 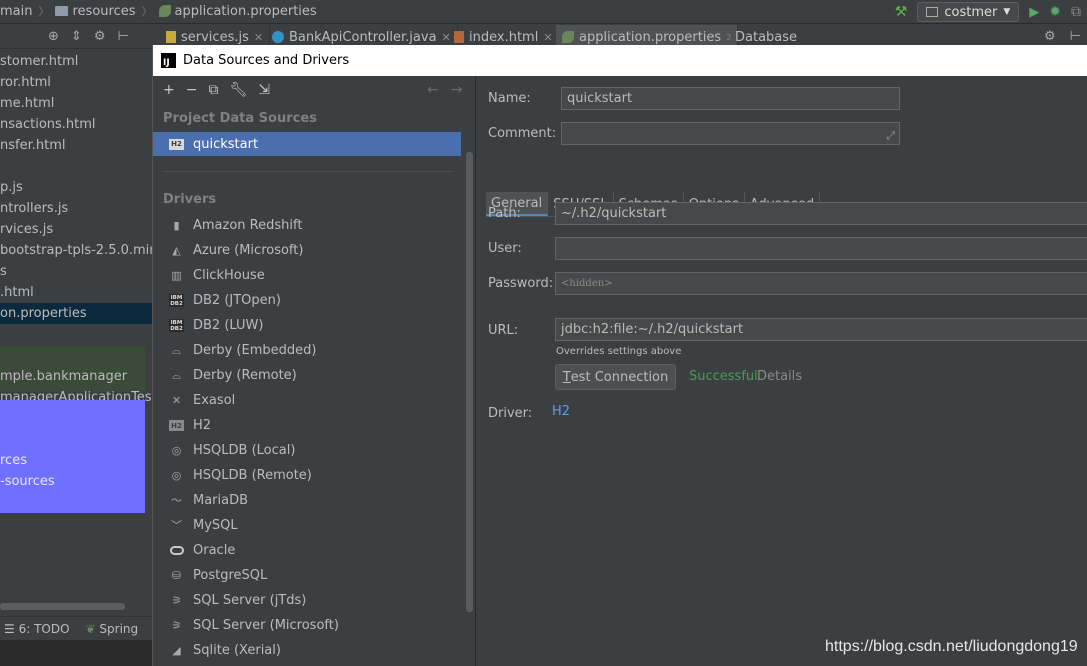 What do you see at coordinates (620, 60) in the screenshot?
I see `dialog-title-bar: IJ Data Sources and Drivers` at bounding box center [620, 60].